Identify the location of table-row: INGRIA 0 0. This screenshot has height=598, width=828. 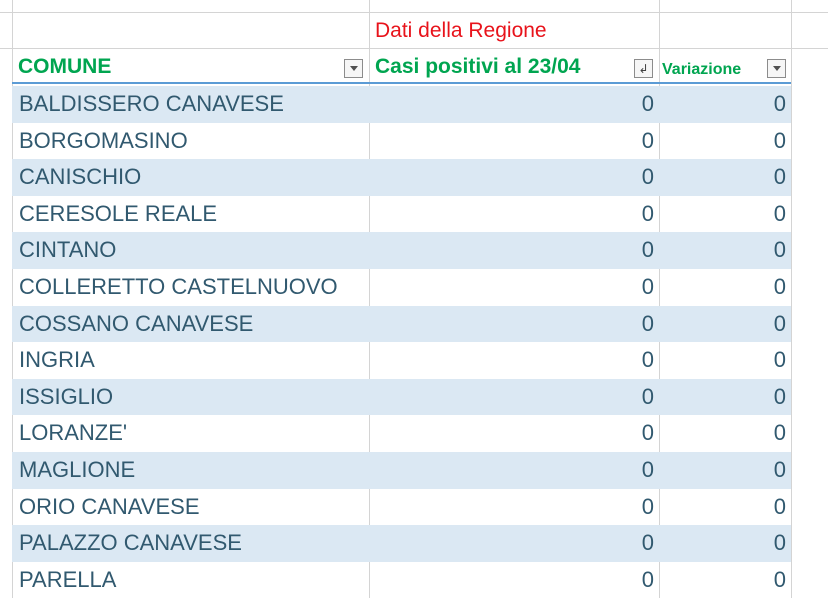
(401, 360).